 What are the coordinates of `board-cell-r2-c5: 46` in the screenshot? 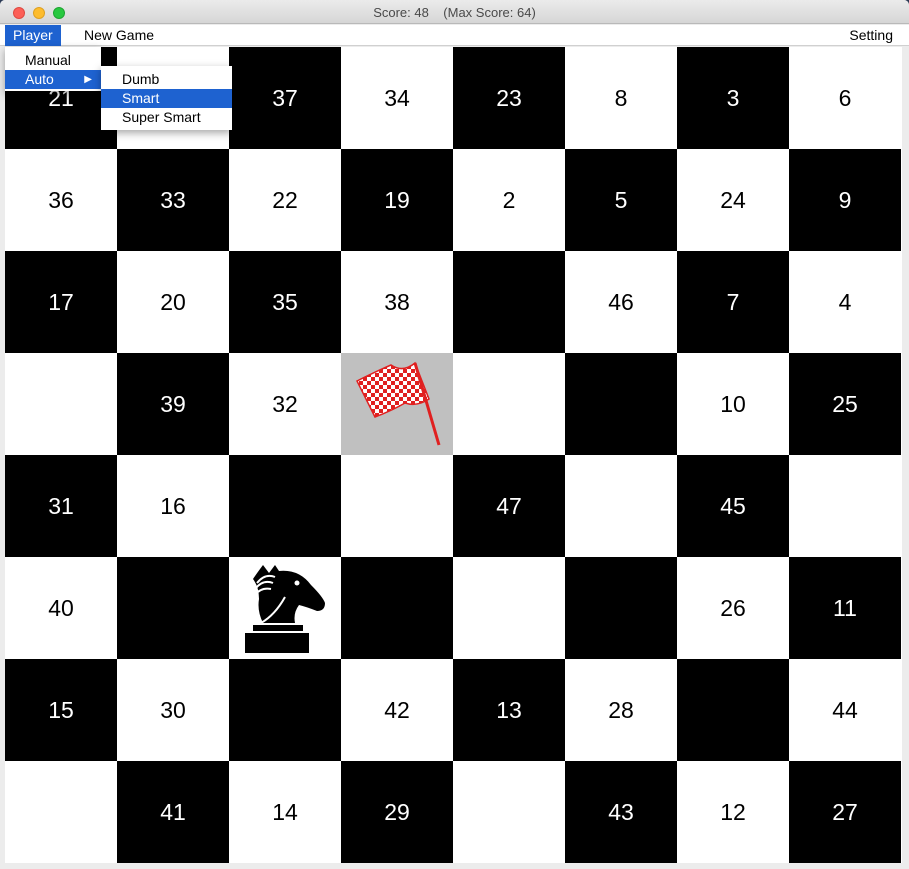 It's located at (621, 302).